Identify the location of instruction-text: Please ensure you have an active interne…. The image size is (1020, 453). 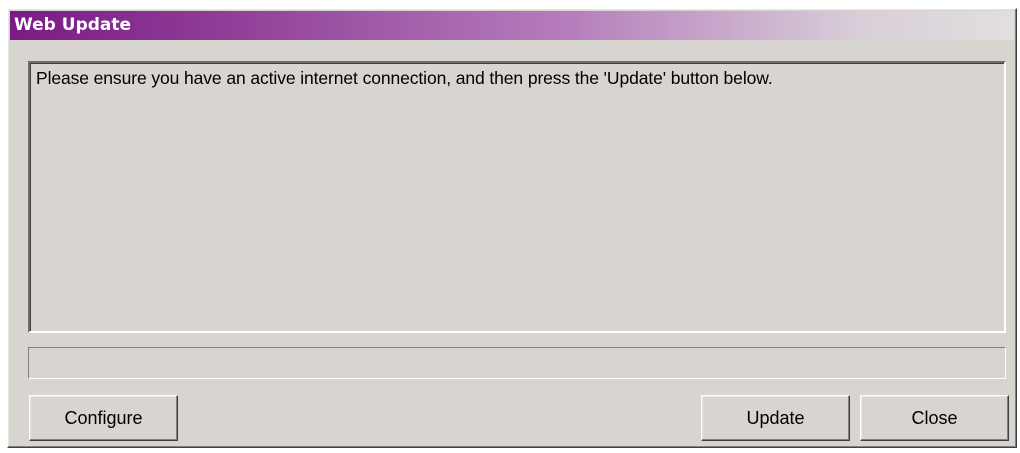
(404, 78).